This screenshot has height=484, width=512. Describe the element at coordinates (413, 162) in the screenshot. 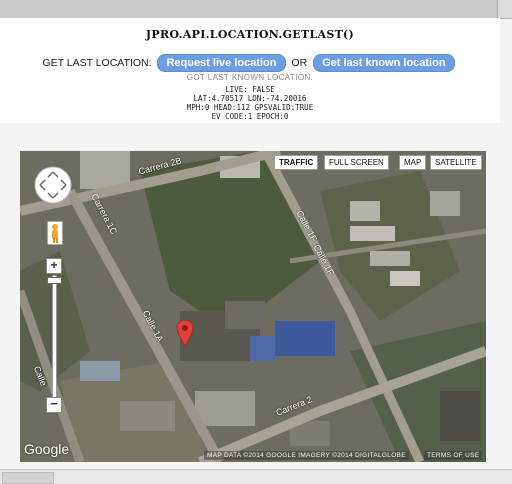

I see `map-type-map-button: MAP` at that location.